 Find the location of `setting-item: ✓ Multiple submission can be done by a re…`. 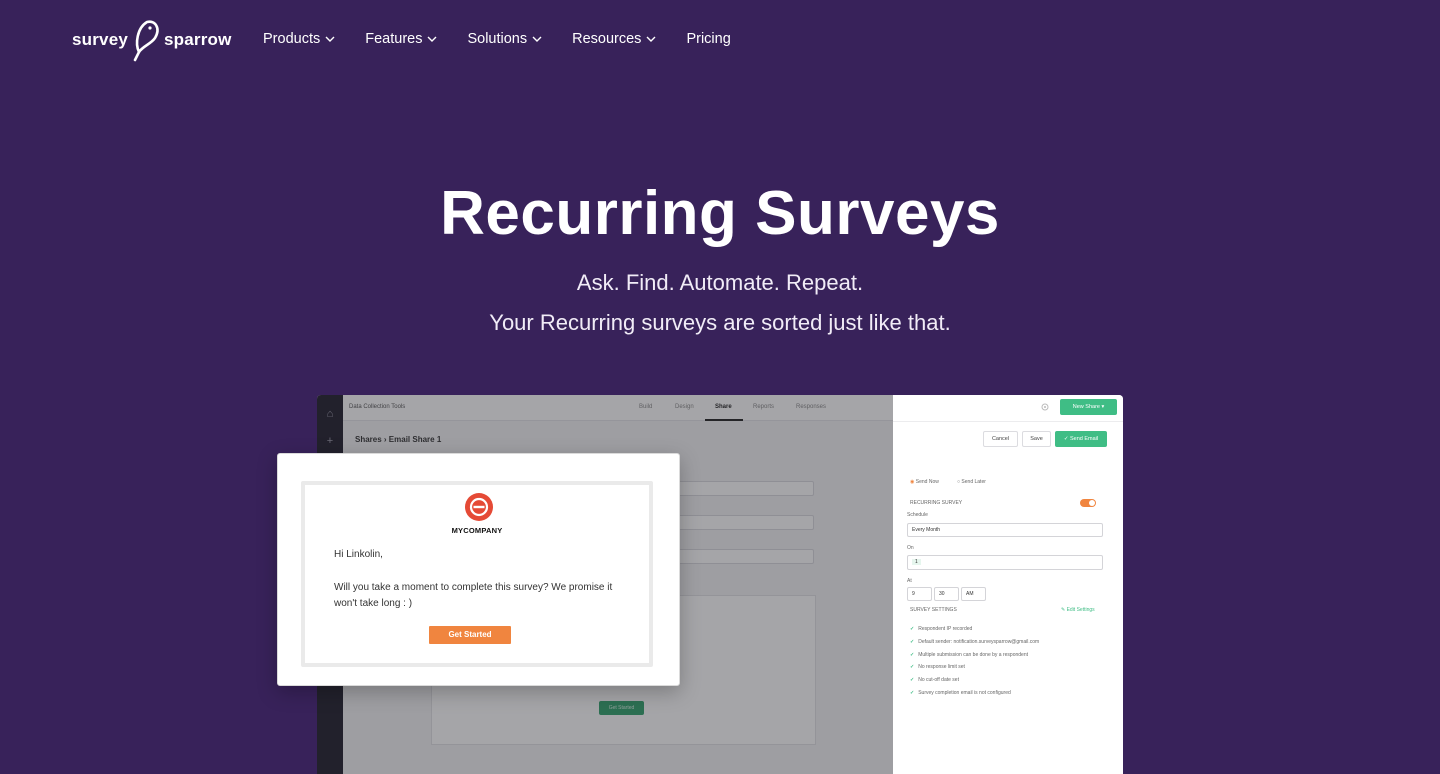

setting-item: ✓ Multiple submission can be done by a re… is located at coordinates (969, 655).